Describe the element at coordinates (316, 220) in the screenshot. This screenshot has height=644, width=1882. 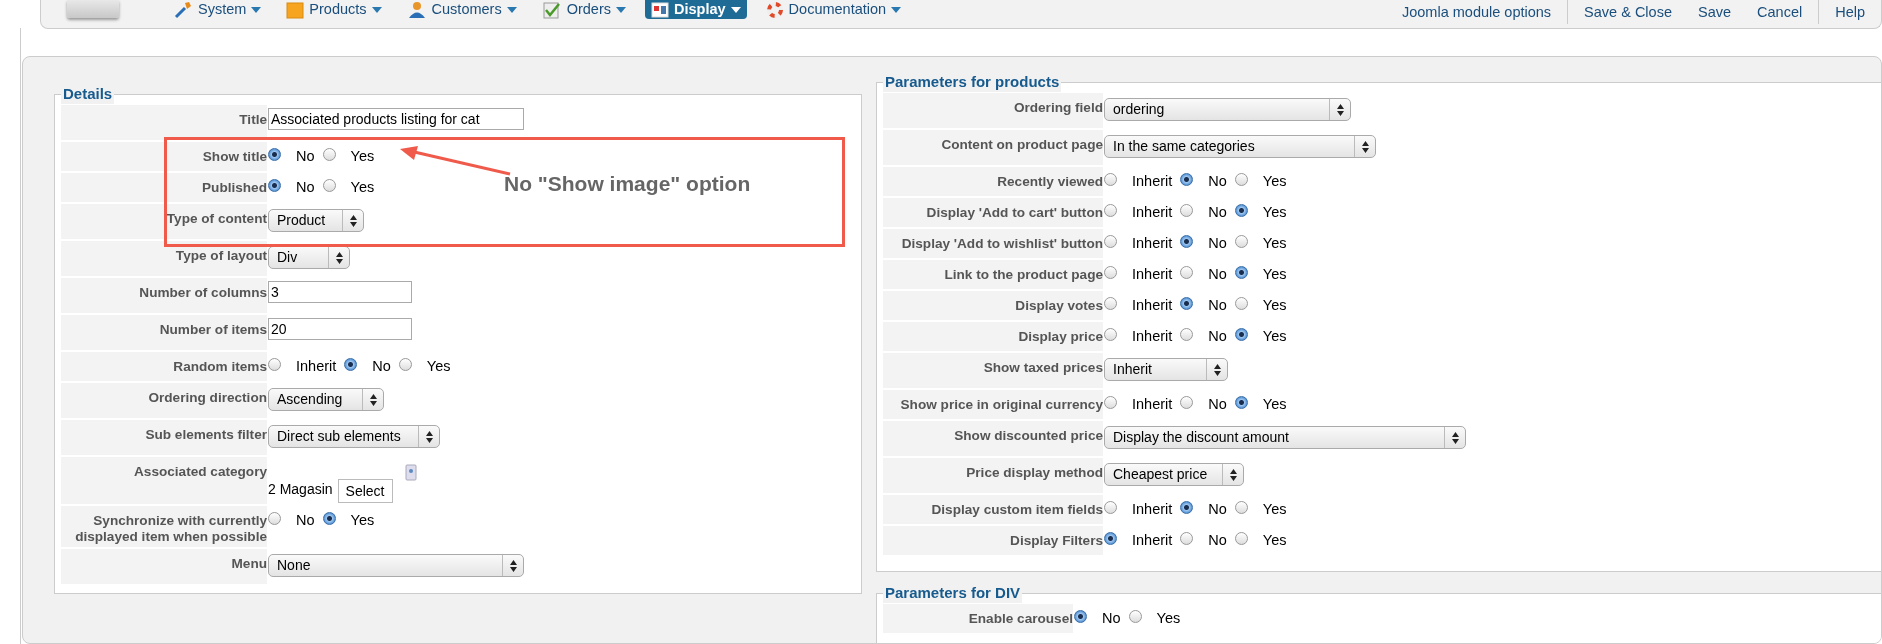
I see `dropdown: Product` at that location.